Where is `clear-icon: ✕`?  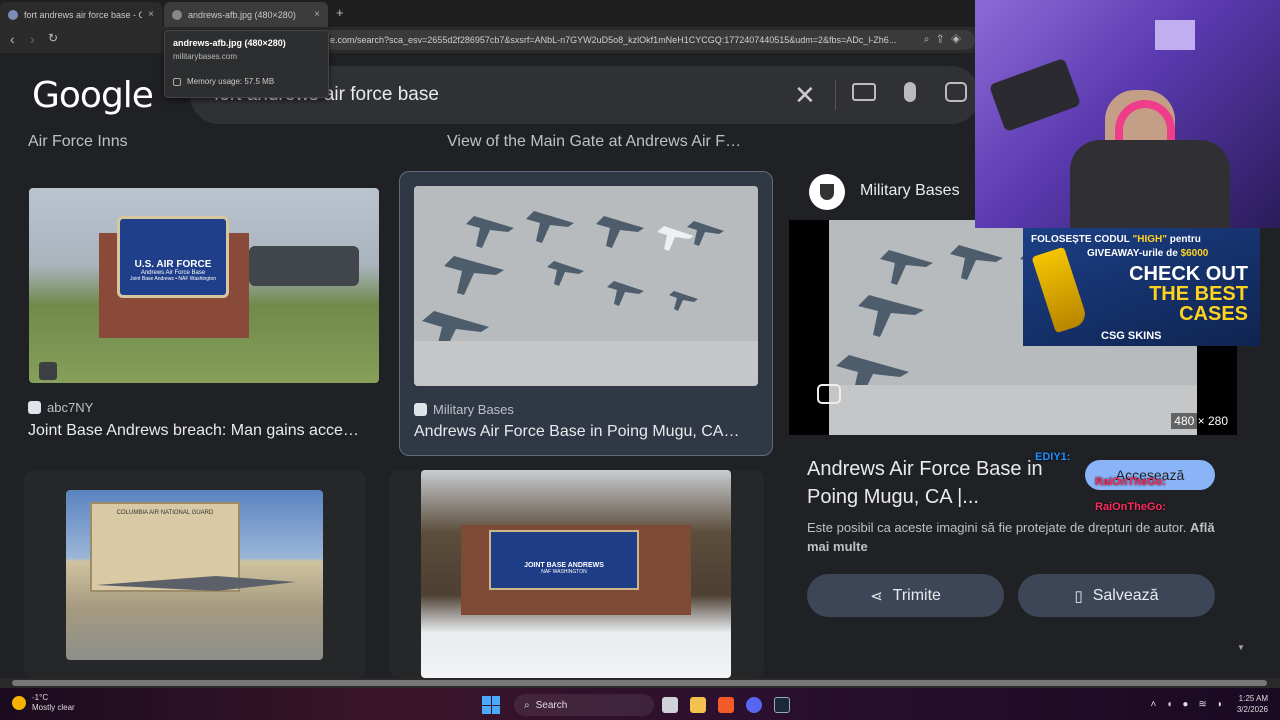 clear-icon: ✕ is located at coordinates (805, 95).